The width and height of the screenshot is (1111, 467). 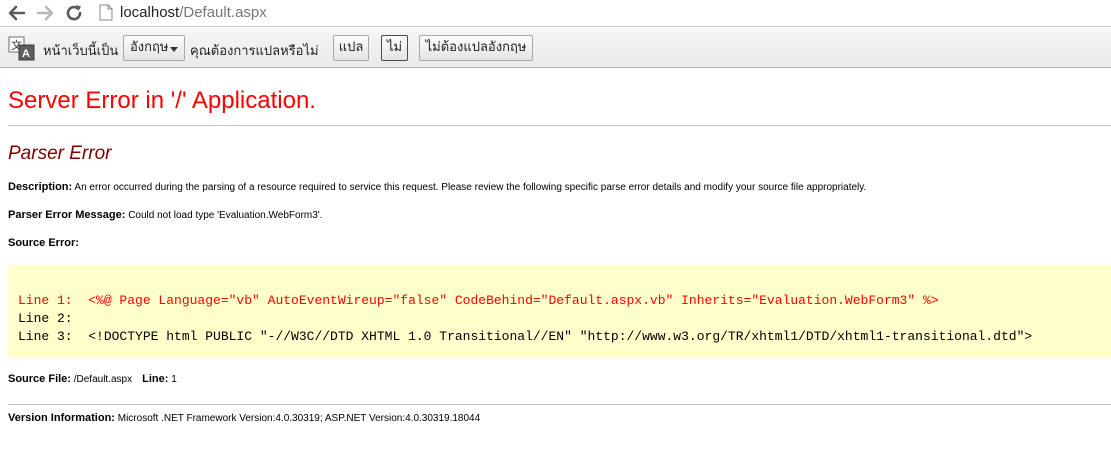 I want to click on source-file-paragraph: Source File: /Default.aspx Line: 1, so click(x=92, y=379).